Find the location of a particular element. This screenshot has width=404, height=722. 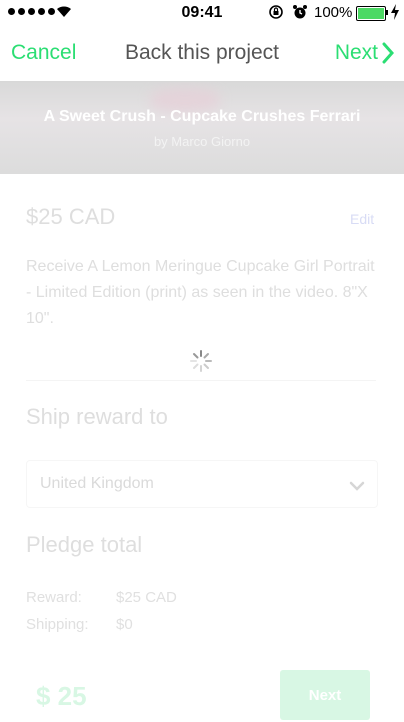

battery-tip is located at coordinates (387, 12).